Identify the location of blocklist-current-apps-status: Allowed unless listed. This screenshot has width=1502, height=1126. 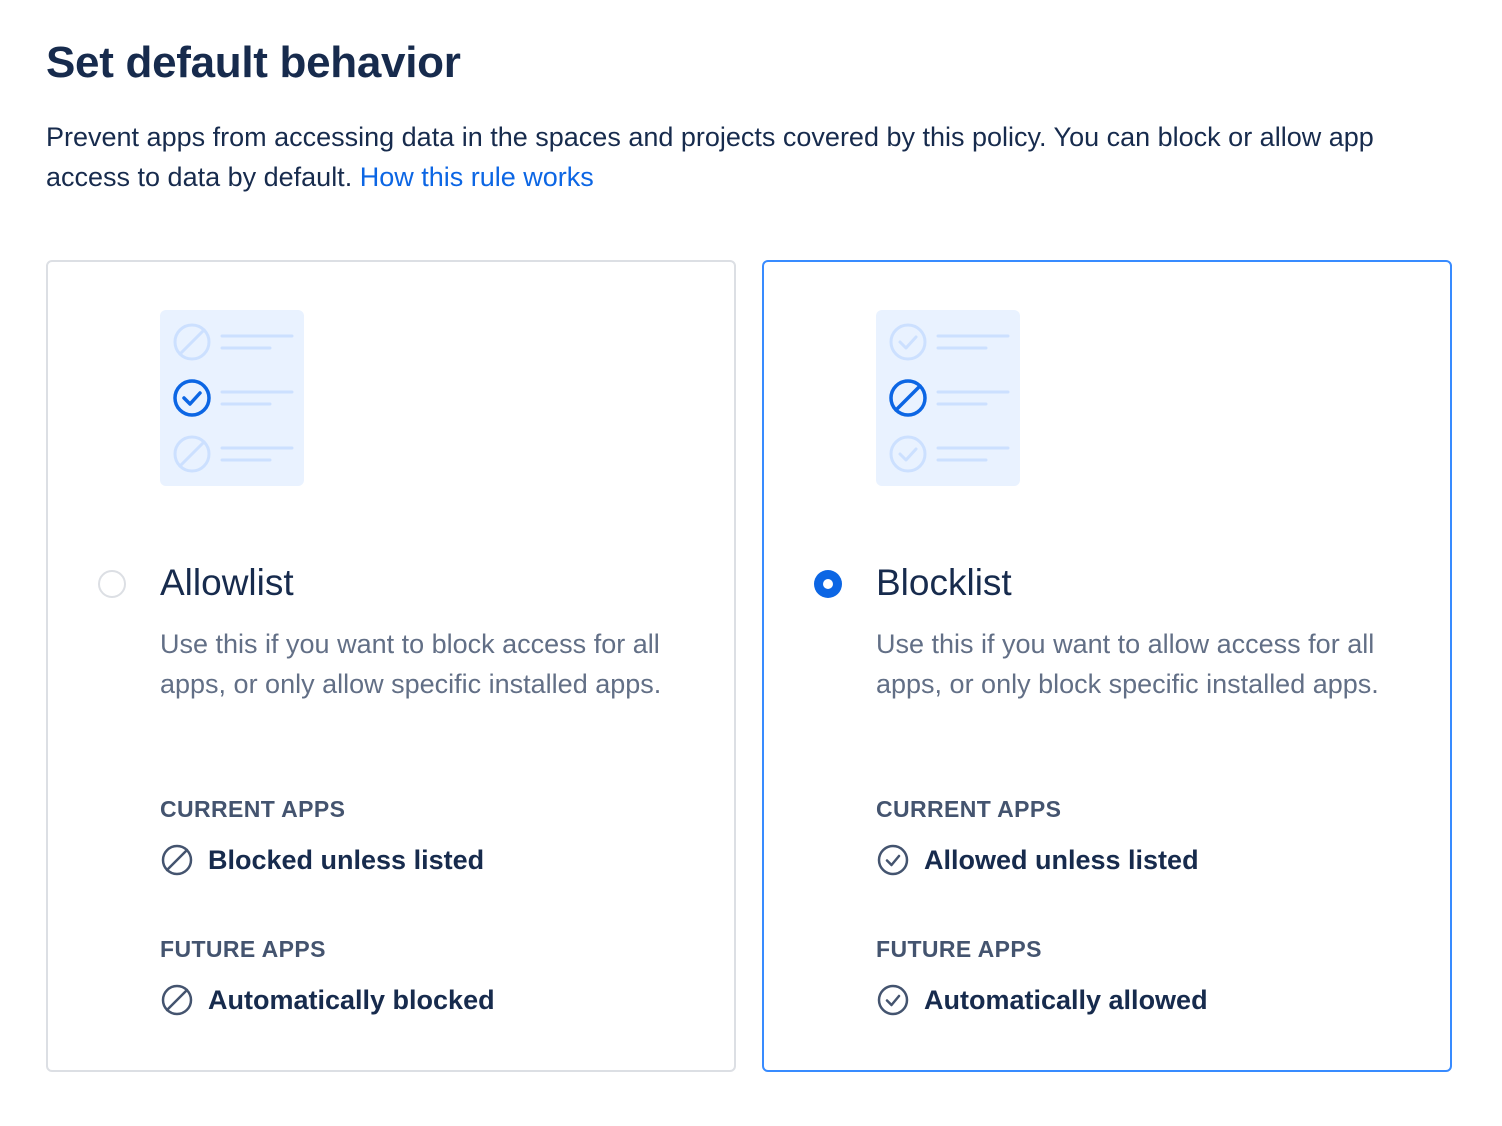
(1037, 860).